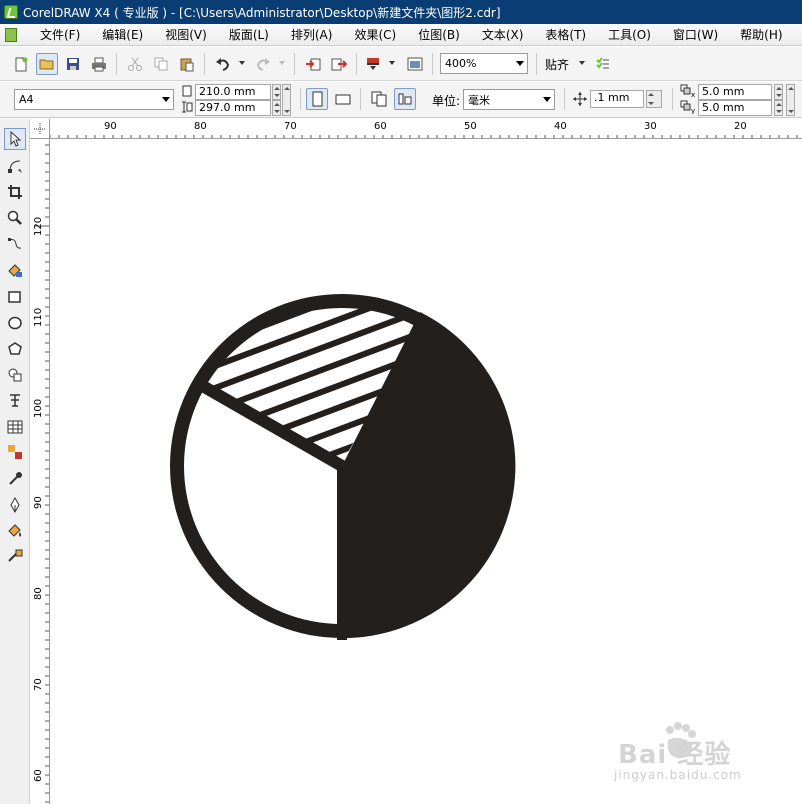  I want to click on welcome-screen-icon, so click(415, 64).